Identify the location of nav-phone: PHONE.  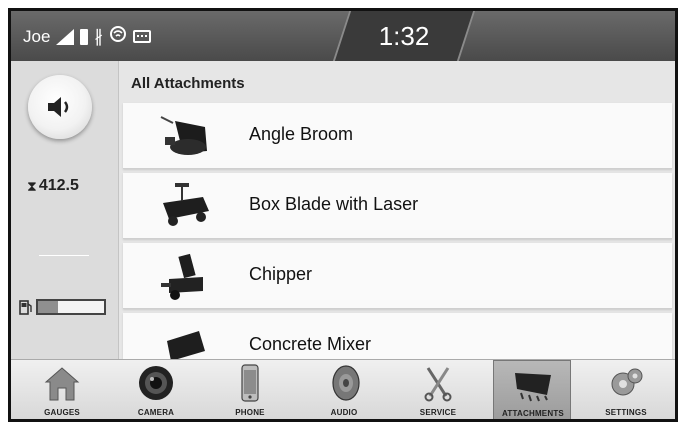
(250, 389).